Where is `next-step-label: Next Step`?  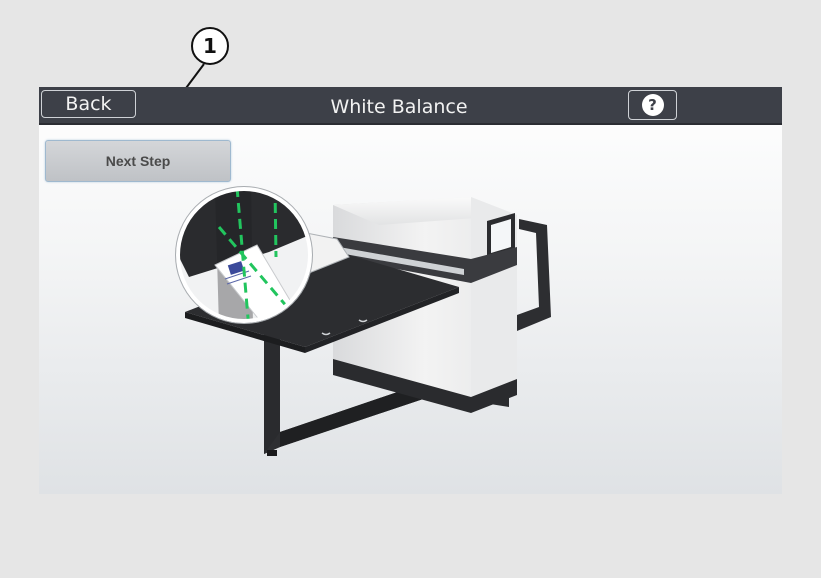
next-step-label: Next Step is located at coordinates (138, 161).